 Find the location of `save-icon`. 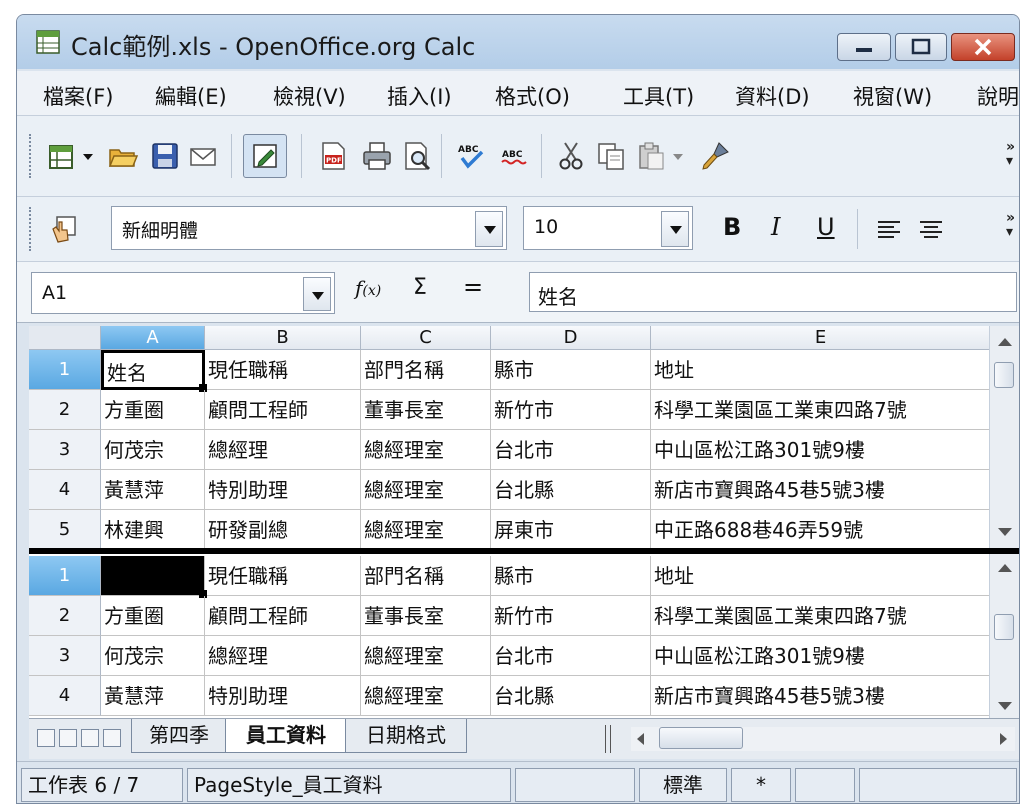

save-icon is located at coordinates (165, 156).